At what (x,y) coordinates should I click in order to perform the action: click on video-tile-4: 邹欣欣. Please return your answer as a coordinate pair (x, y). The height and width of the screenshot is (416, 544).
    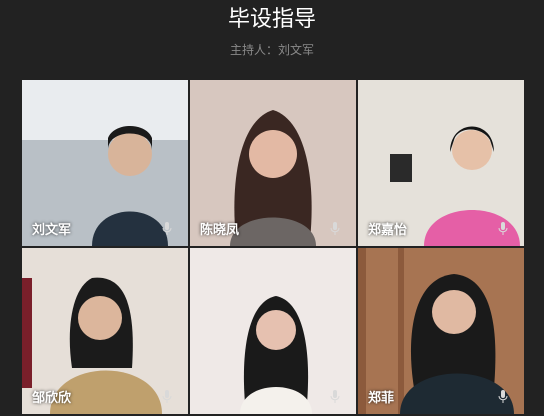
    Looking at the image, I should click on (105, 331).